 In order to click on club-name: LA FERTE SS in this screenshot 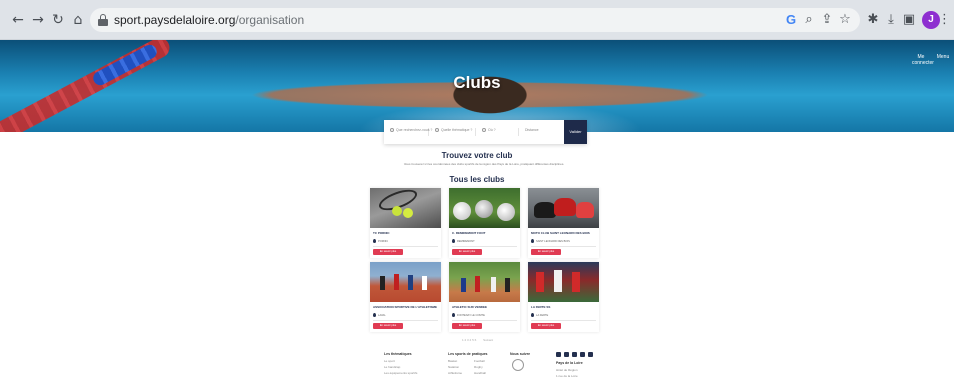, I will do `click(541, 307)`.